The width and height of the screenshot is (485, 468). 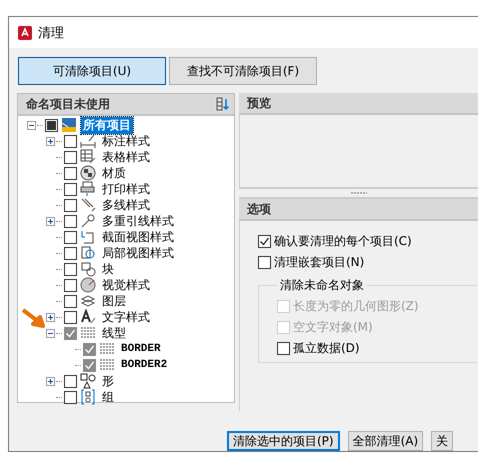 What do you see at coordinates (126, 317) in the screenshot?
I see `tree-item: 文字样式` at bounding box center [126, 317].